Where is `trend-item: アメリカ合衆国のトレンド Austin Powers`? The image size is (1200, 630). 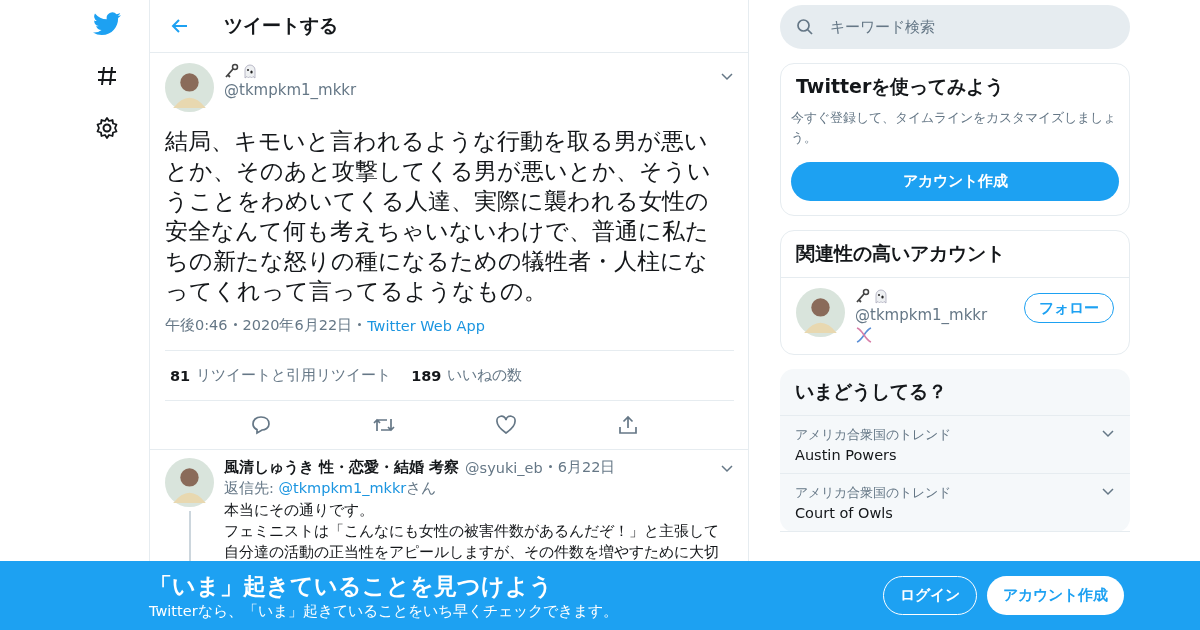
trend-item: アメリカ合衆国のトレンド Austin Powers is located at coordinates (955, 445).